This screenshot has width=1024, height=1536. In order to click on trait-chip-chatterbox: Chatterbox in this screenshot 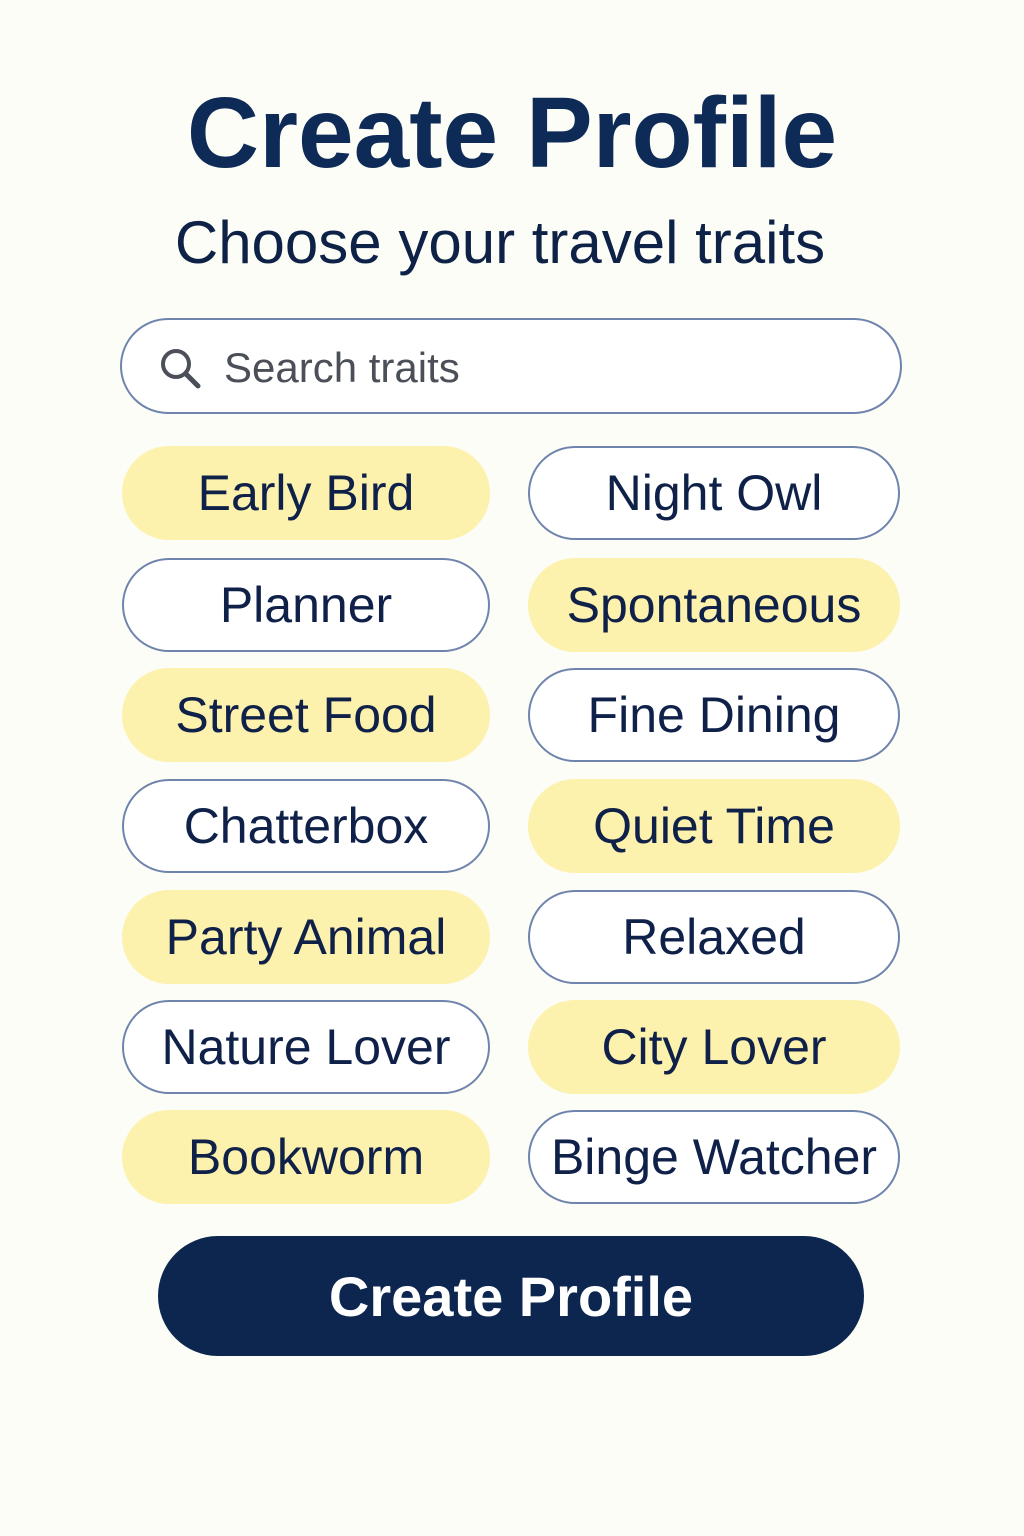, I will do `click(306, 826)`.